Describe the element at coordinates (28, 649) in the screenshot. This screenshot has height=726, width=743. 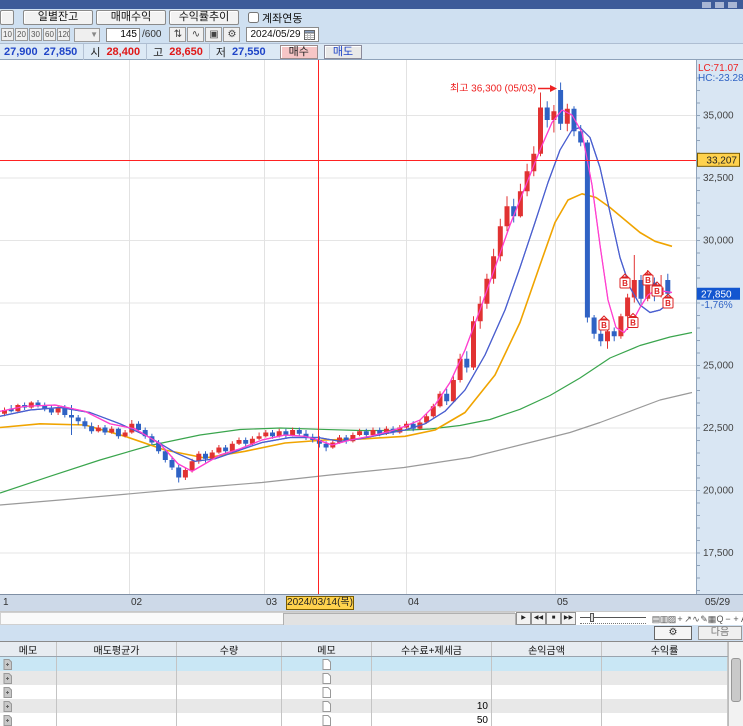
I see `column-header-0: 메모` at that location.